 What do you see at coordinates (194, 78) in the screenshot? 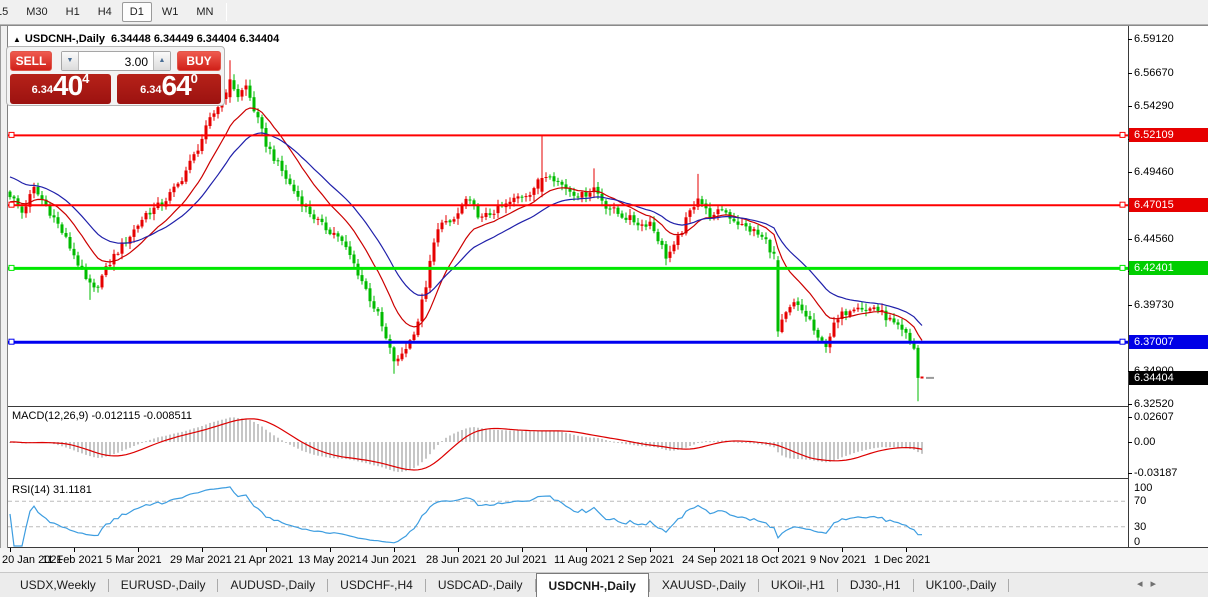
I see `buy-price-pip: 0` at bounding box center [194, 78].